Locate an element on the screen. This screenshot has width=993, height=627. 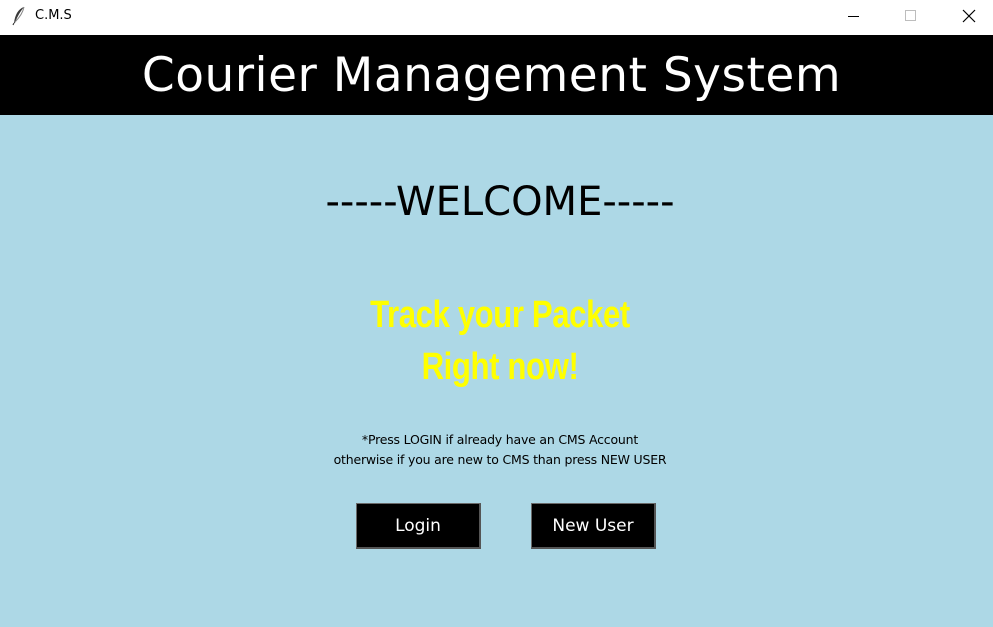
maximize-icon is located at coordinates (911, 16).